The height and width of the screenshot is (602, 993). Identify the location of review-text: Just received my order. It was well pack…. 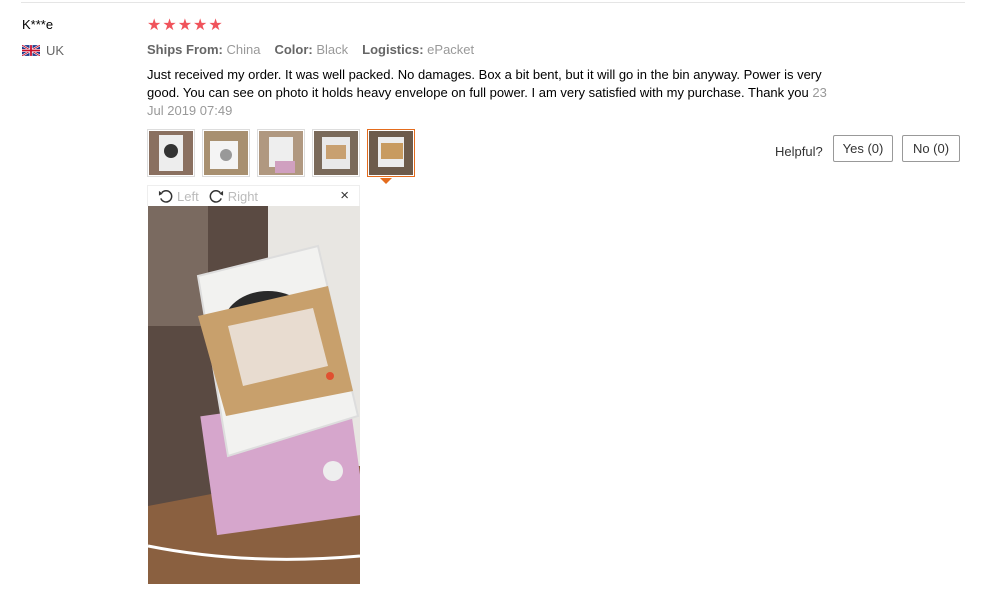
(484, 83).